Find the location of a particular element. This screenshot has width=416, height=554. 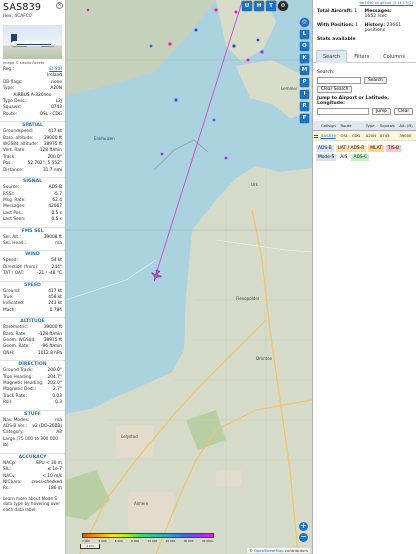

detail-value: A20N is located at coordinates (56, 89).